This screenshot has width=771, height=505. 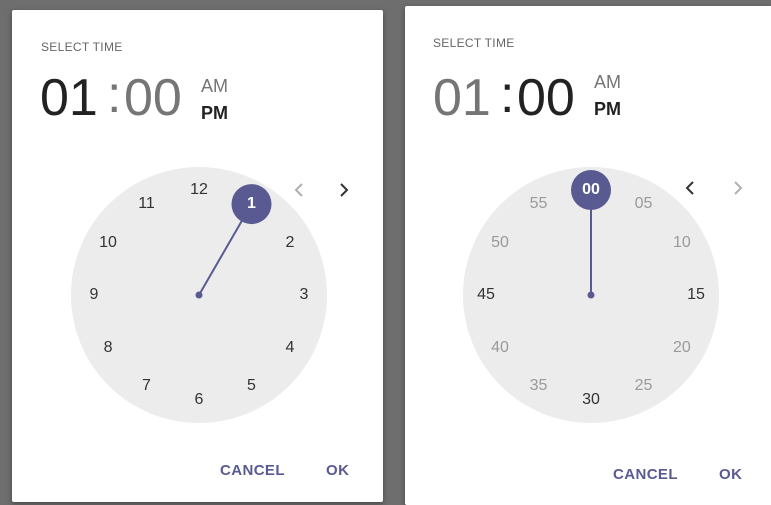 What do you see at coordinates (486, 295) in the screenshot?
I see `dial-number-45: 45` at bounding box center [486, 295].